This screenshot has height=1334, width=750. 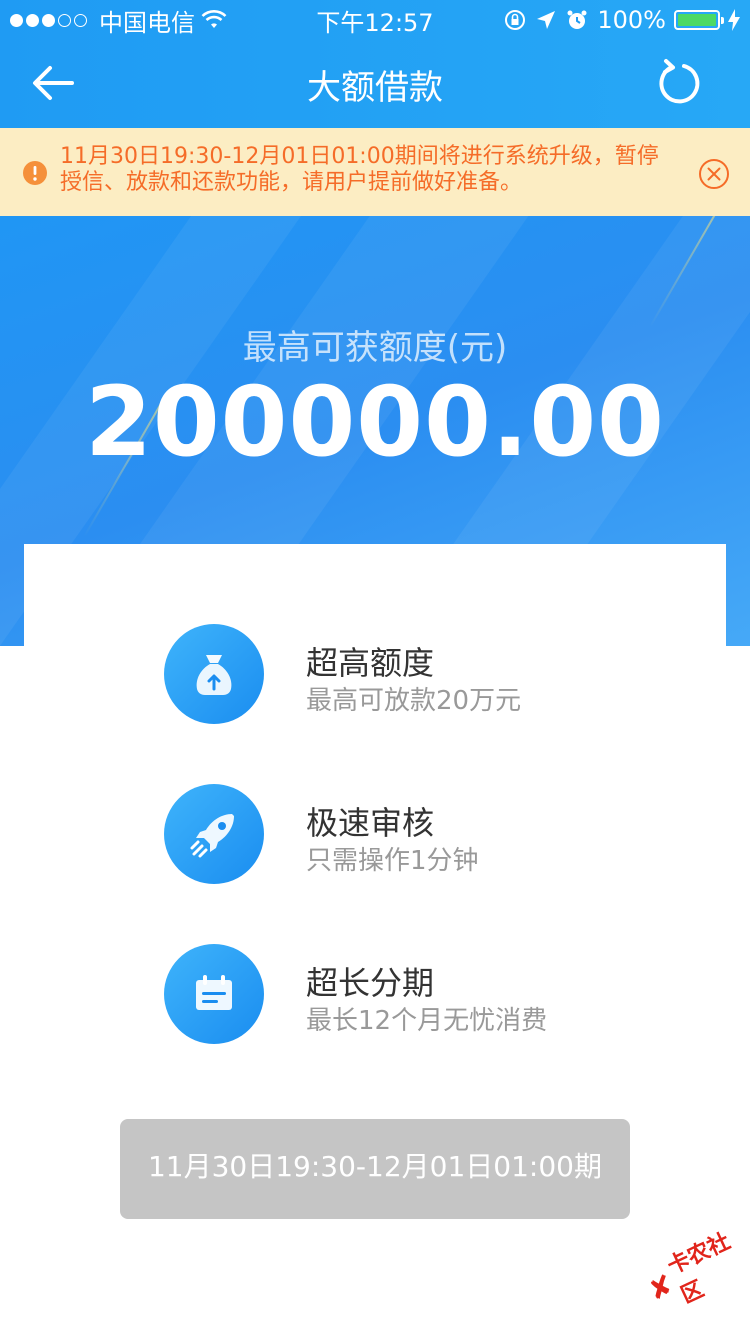 I want to click on refresh-button, so click(x=679, y=83).